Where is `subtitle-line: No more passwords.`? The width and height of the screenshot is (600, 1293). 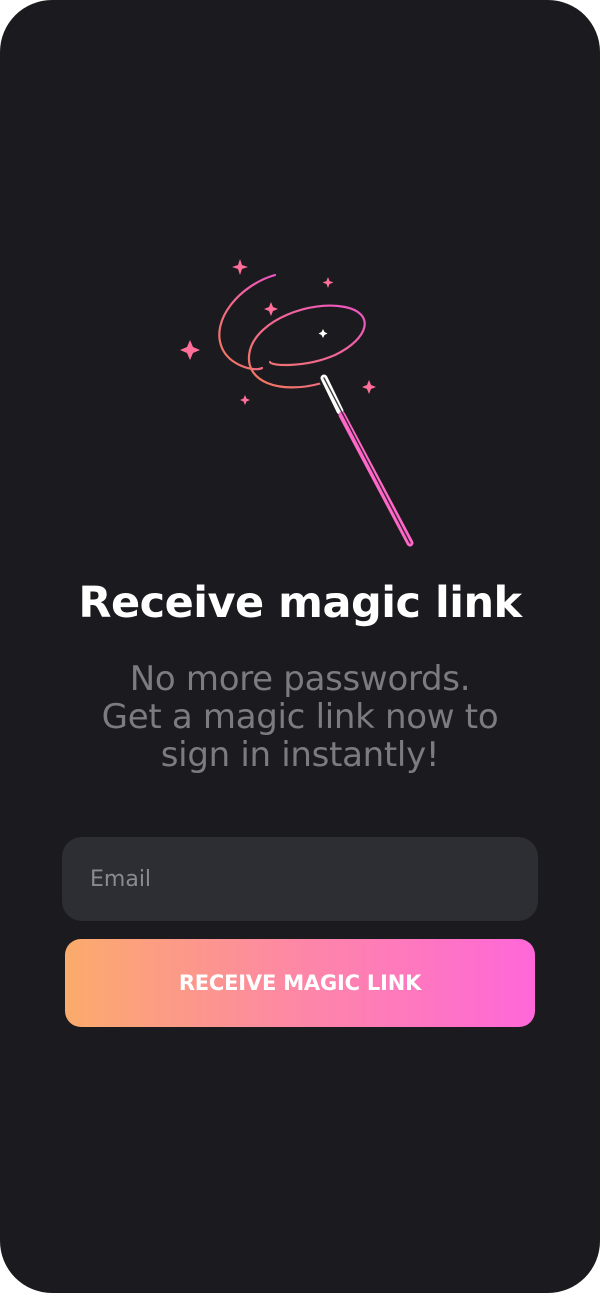
subtitle-line: No more passwords. is located at coordinates (300, 679).